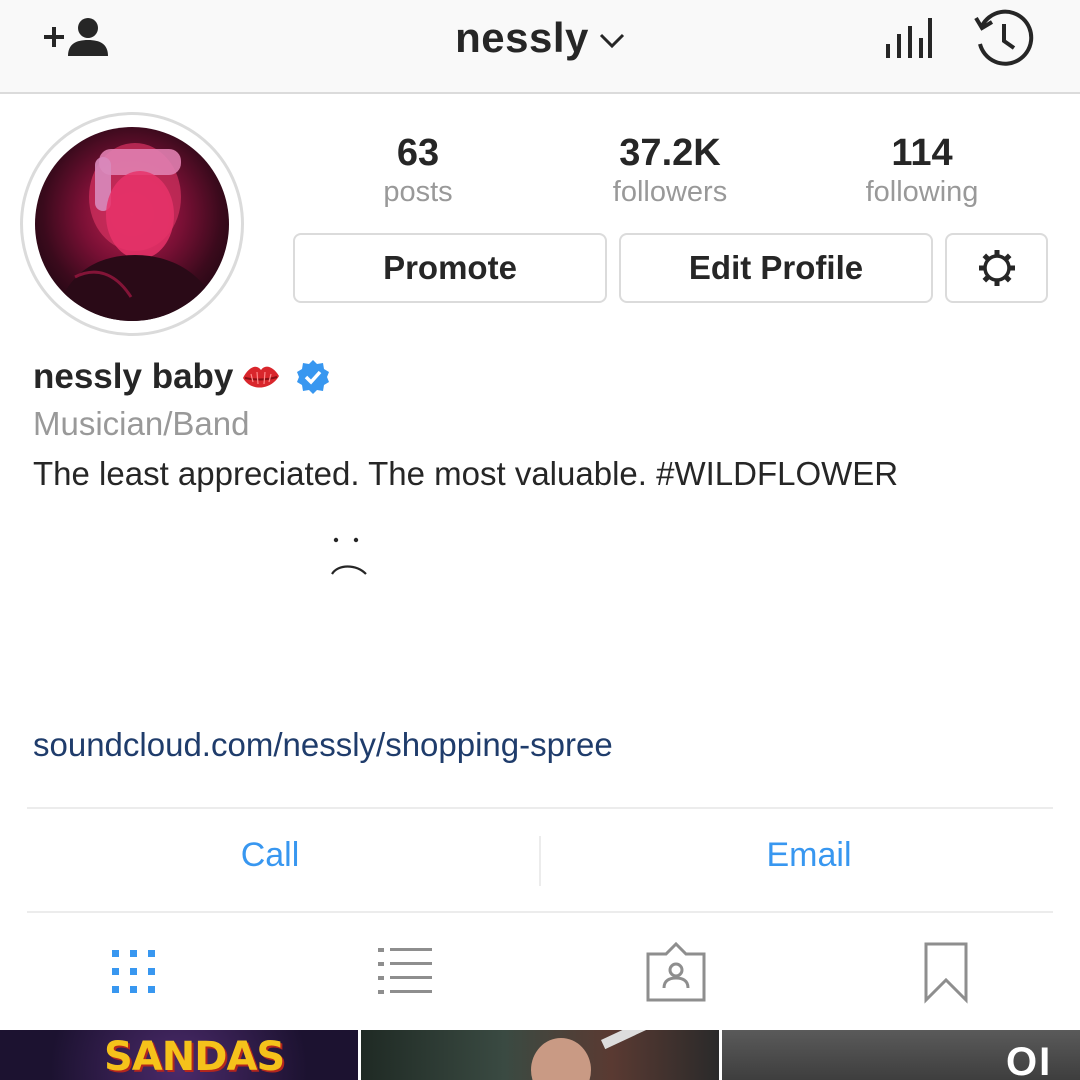 This screenshot has width=1080, height=1080. What do you see at coordinates (349, 556) in the screenshot?
I see `sad-face-emoticon` at bounding box center [349, 556].